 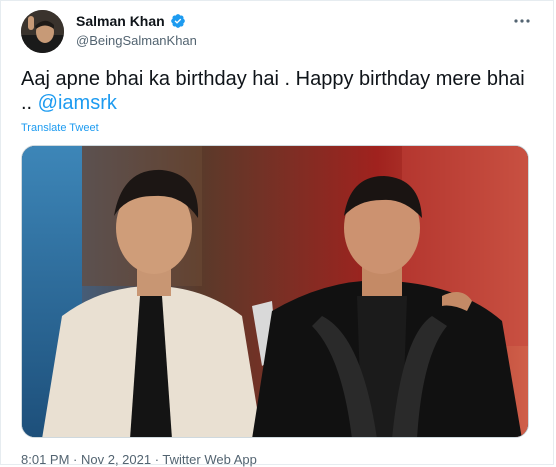 What do you see at coordinates (178, 21) in the screenshot?
I see `verified-badge-icon` at bounding box center [178, 21].